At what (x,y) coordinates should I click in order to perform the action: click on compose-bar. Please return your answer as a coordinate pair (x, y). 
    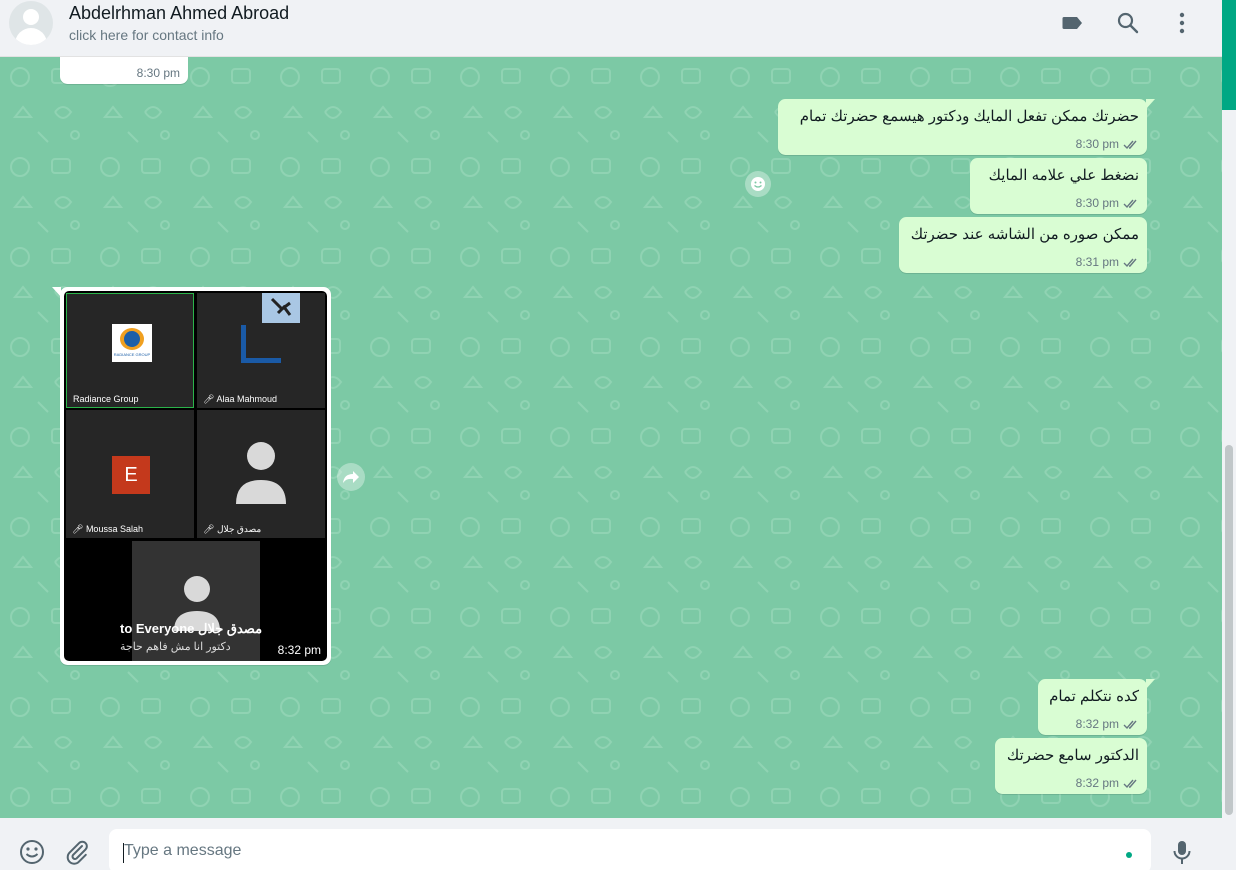
    Looking at the image, I should click on (611, 844).